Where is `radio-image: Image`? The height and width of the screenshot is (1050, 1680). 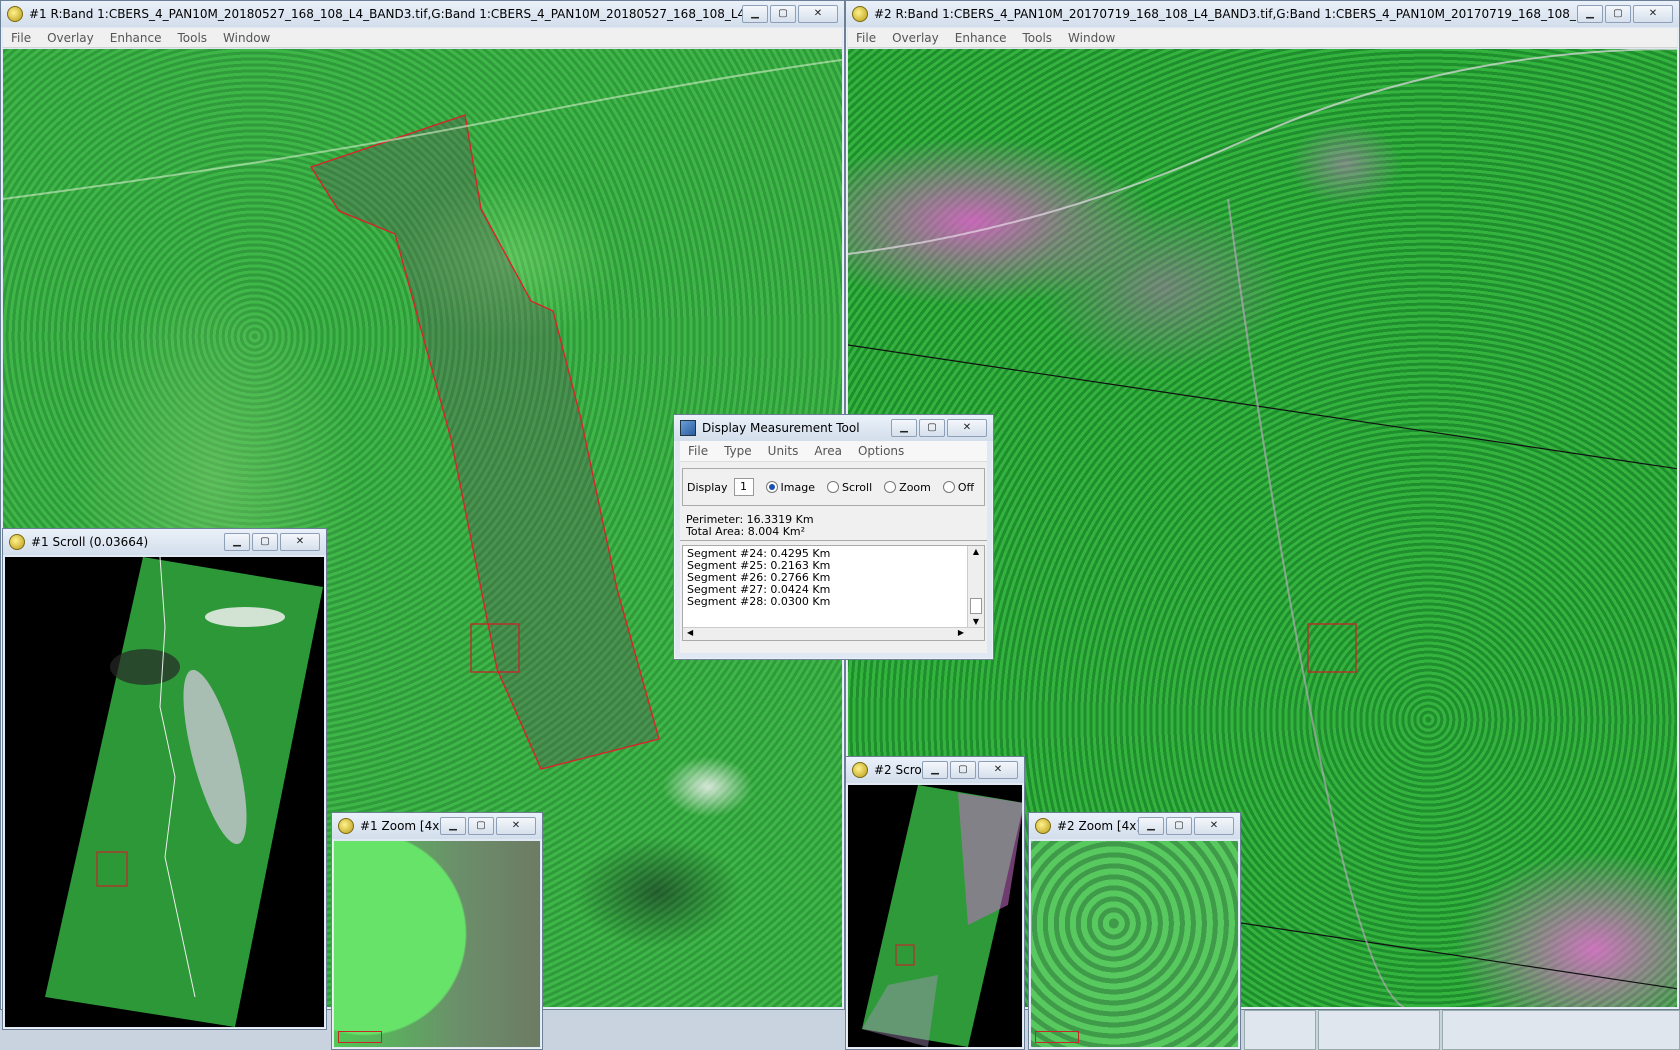
radio-image: Image is located at coordinates (790, 487).